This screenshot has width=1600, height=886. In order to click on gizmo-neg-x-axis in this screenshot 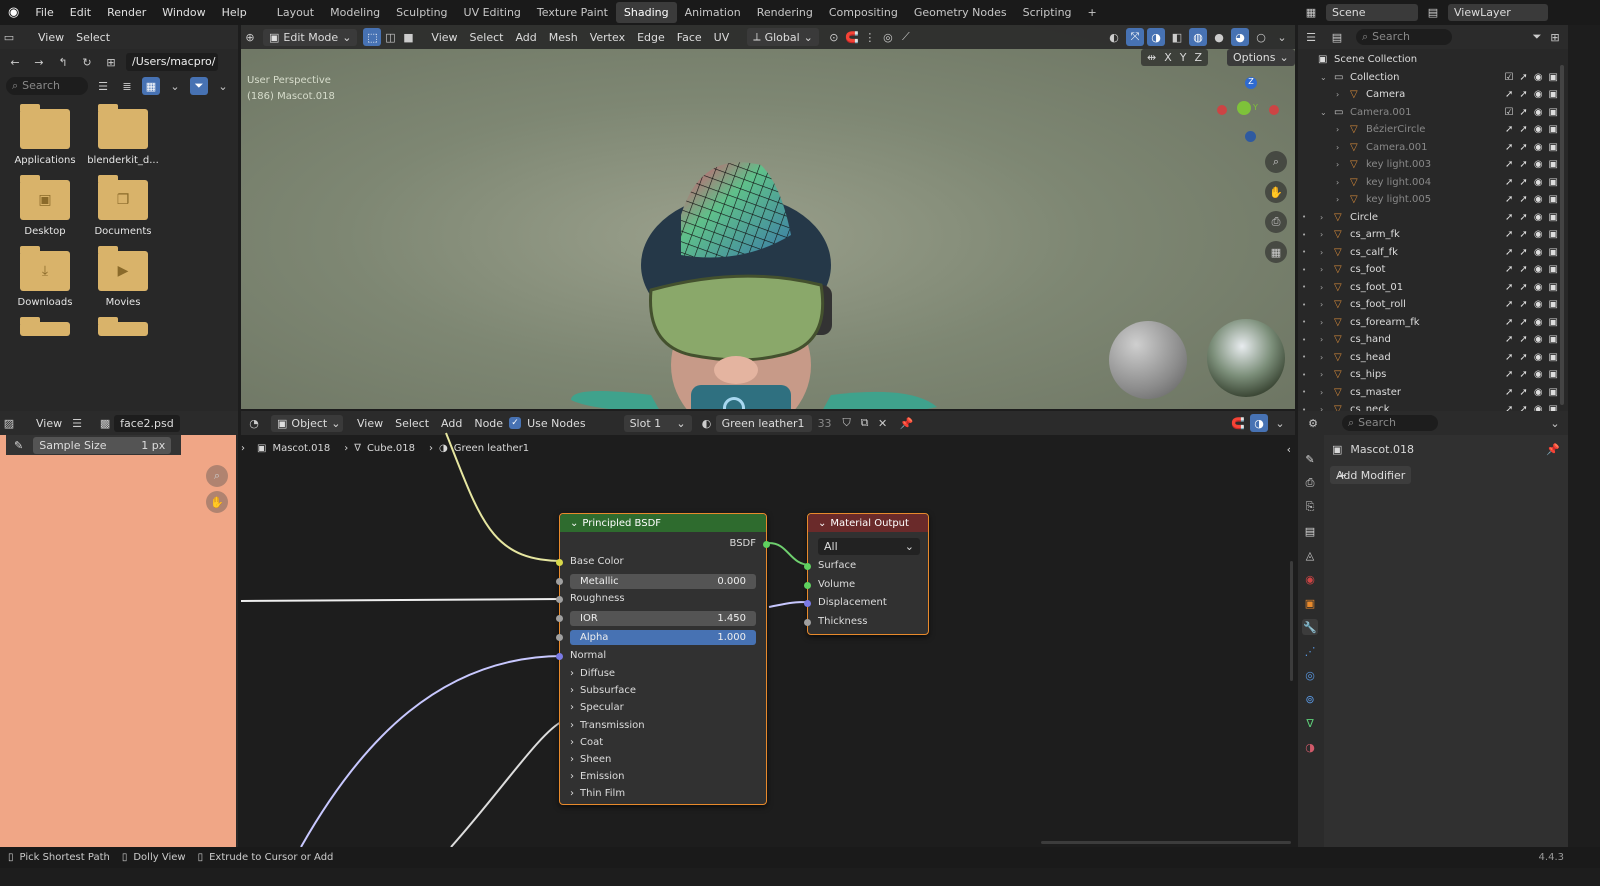, I will do `click(1222, 110)`.